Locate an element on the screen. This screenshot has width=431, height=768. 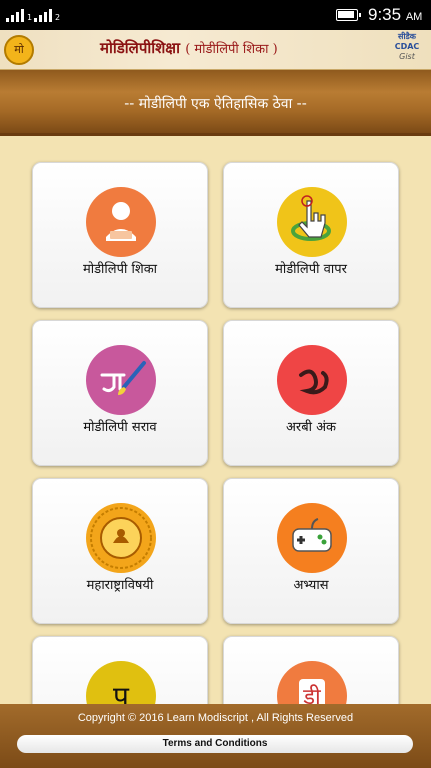
menu-tile-8: डी is located at coordinates (311, 670).